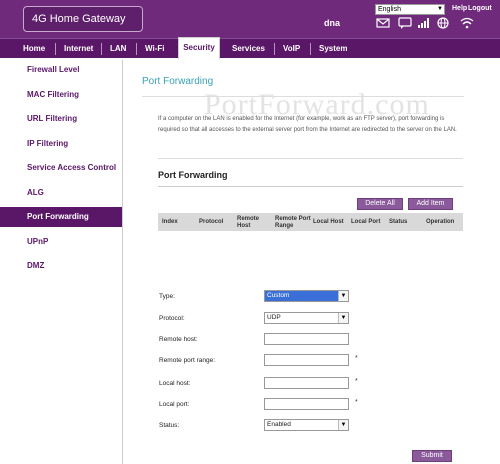  I want to click on local-port-input, so click(306, 404).